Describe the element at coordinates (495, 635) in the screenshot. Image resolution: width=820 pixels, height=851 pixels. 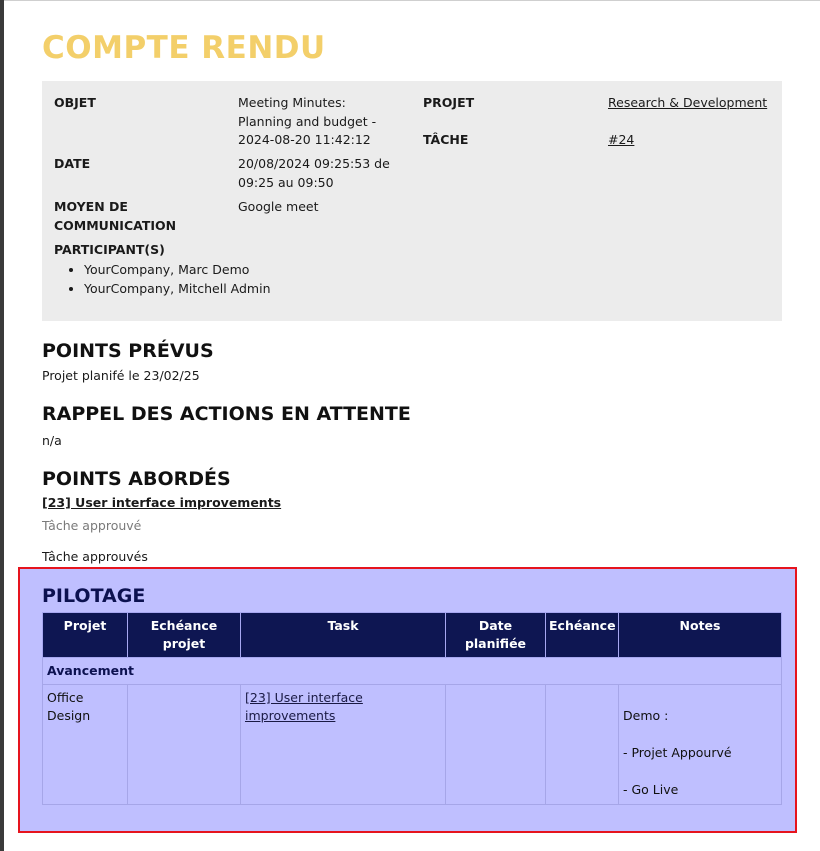
I see `column-header-date-planifiee: Date planifiée` at that location.